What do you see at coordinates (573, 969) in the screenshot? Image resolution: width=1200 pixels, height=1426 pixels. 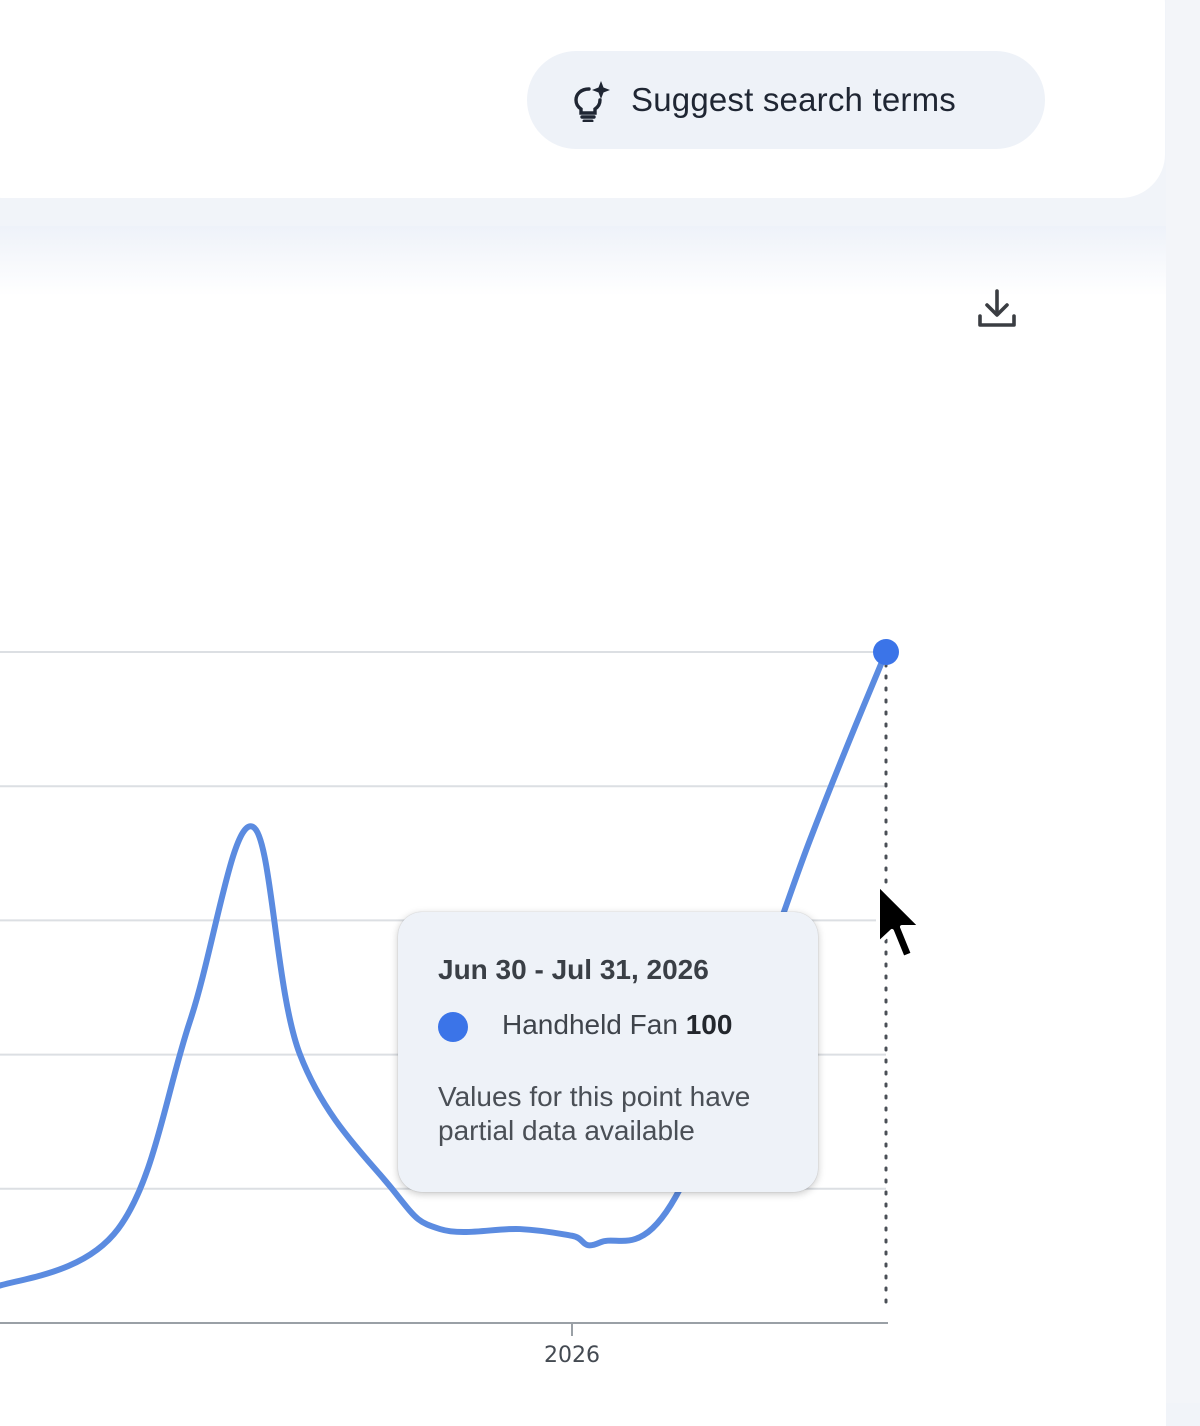 I see `tooltip-date: Jun 30 - Jul 31, 2026` at bounding box center [573, 969].